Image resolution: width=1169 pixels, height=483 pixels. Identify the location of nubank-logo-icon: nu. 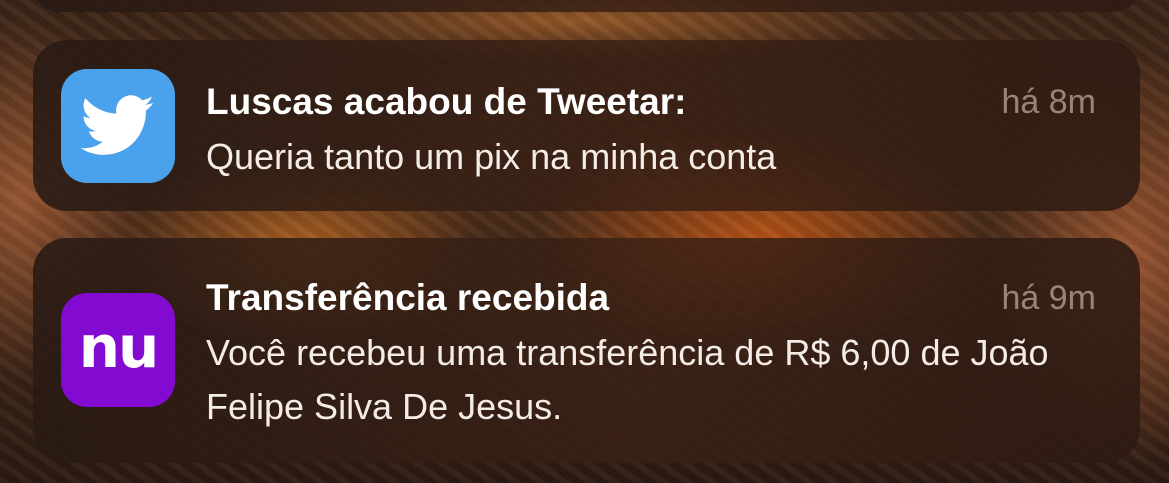
(118, 350).